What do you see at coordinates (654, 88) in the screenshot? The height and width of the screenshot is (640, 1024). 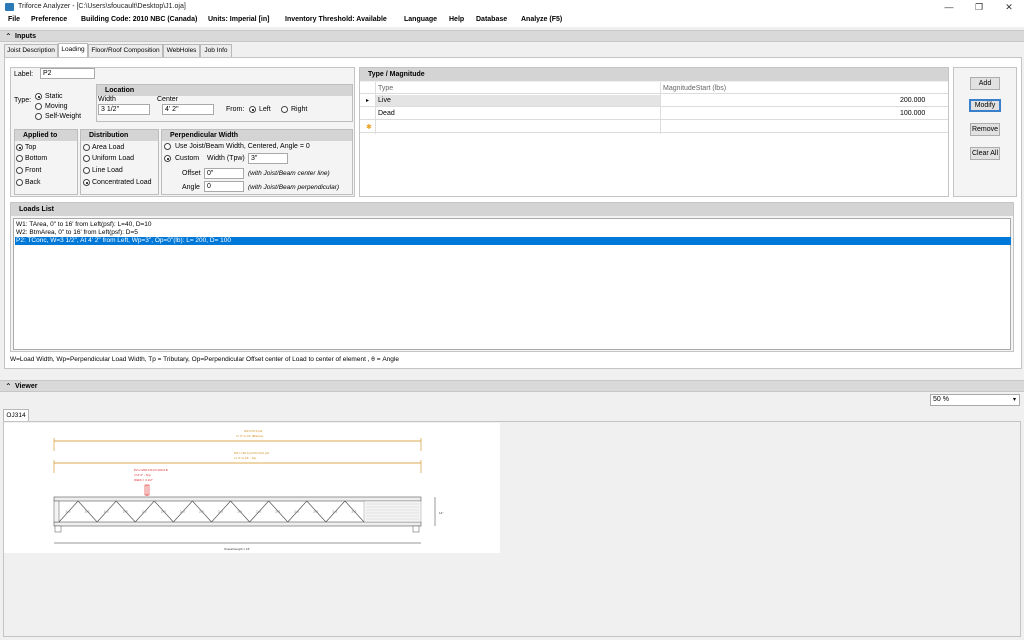 I see `grid-header-row: Type MagnitudeStart (lbs)` at bounding box center [654, 88].